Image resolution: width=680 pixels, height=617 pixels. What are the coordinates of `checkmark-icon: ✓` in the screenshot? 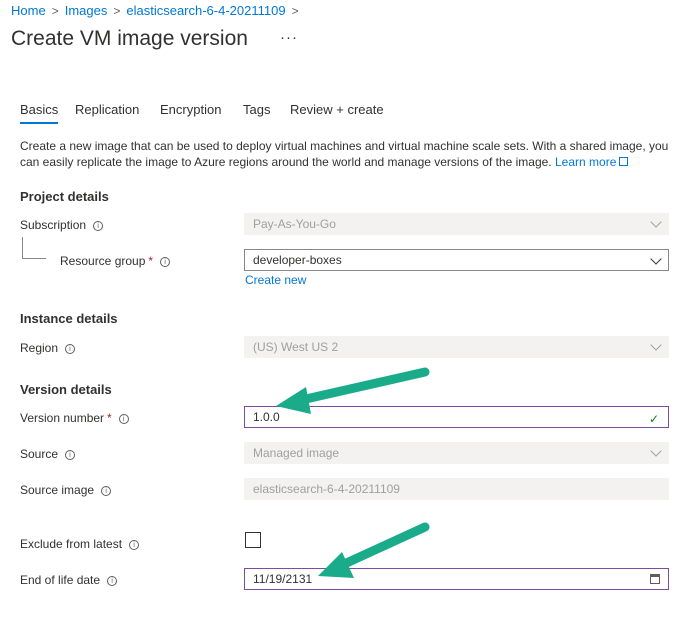 It's located at (653, 419).